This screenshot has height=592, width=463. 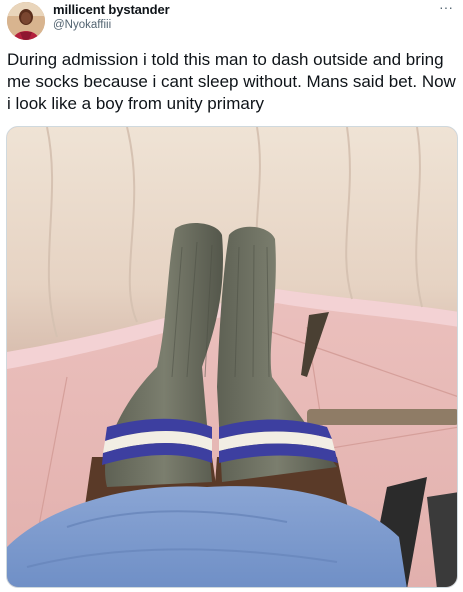 What do you see at coordinates (26, 21) in the screenshot?
I see `author-avatar` at bounding box center [26, 21].